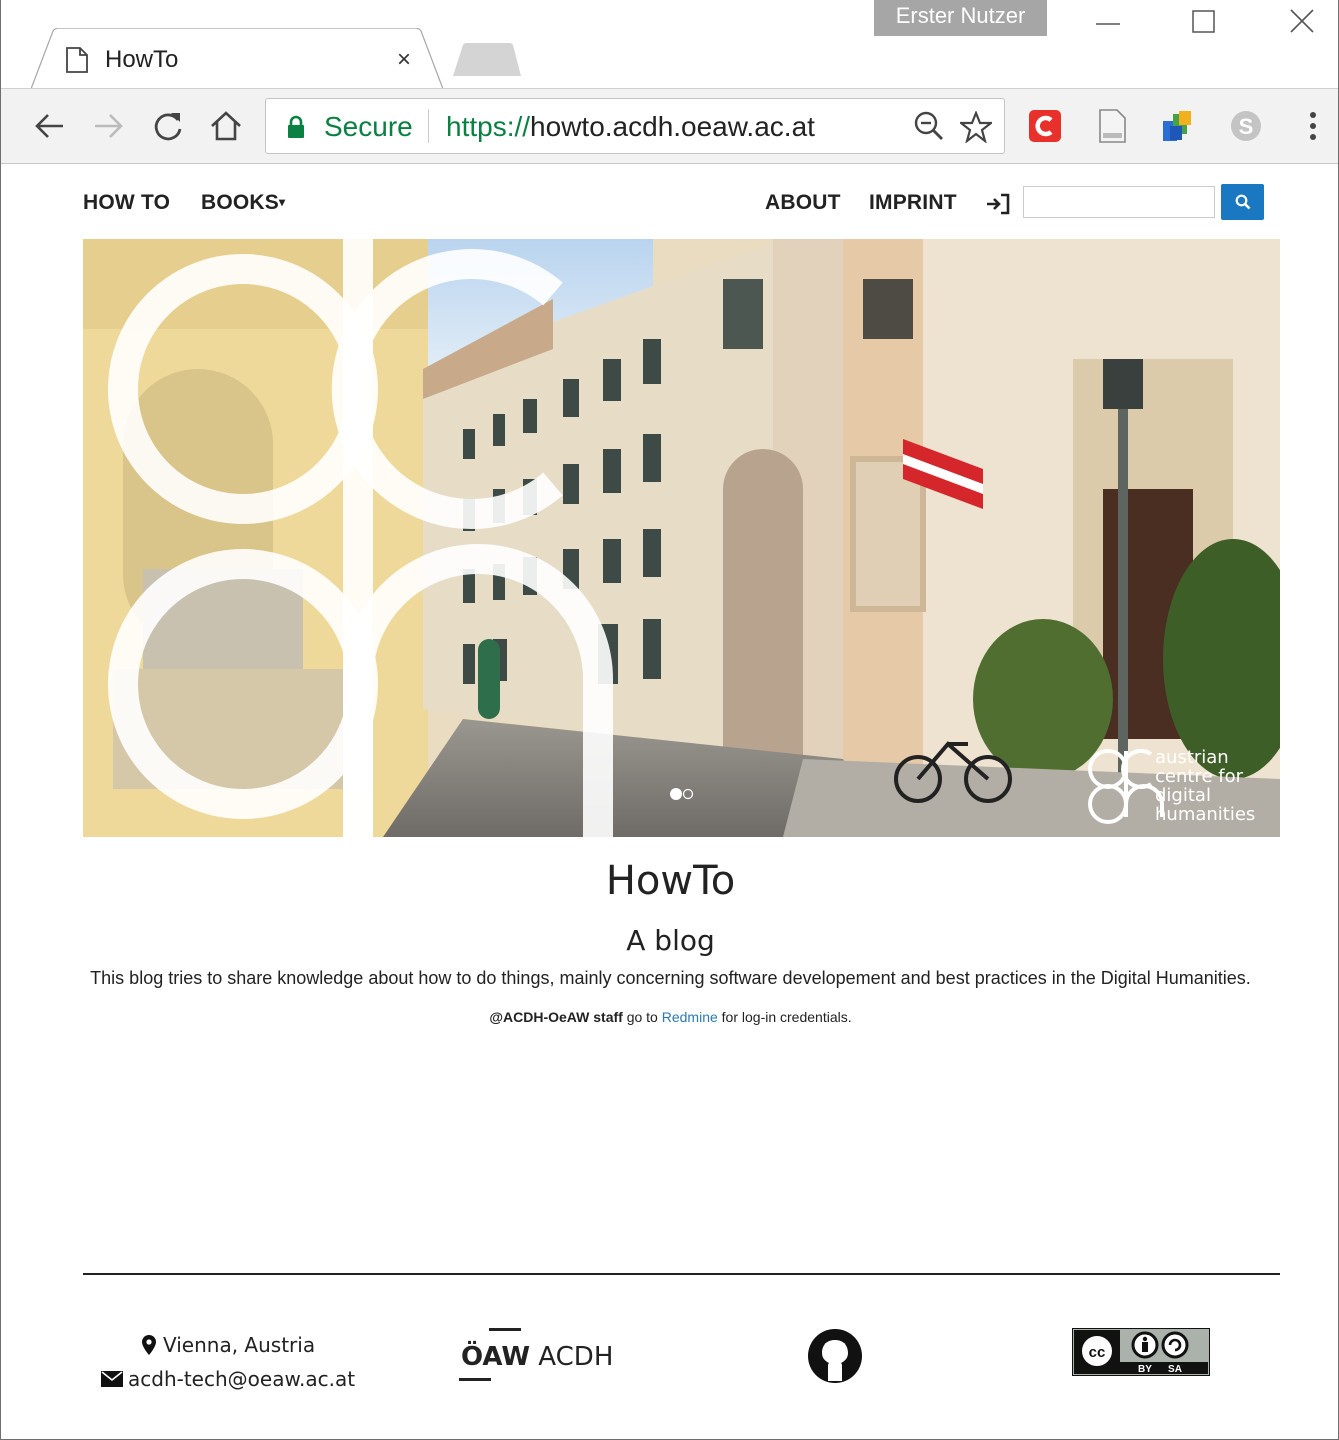  What do you see at coordinates (976, 129) in the screenshot?
I see `star-icon` at bounding box center [976, 129].